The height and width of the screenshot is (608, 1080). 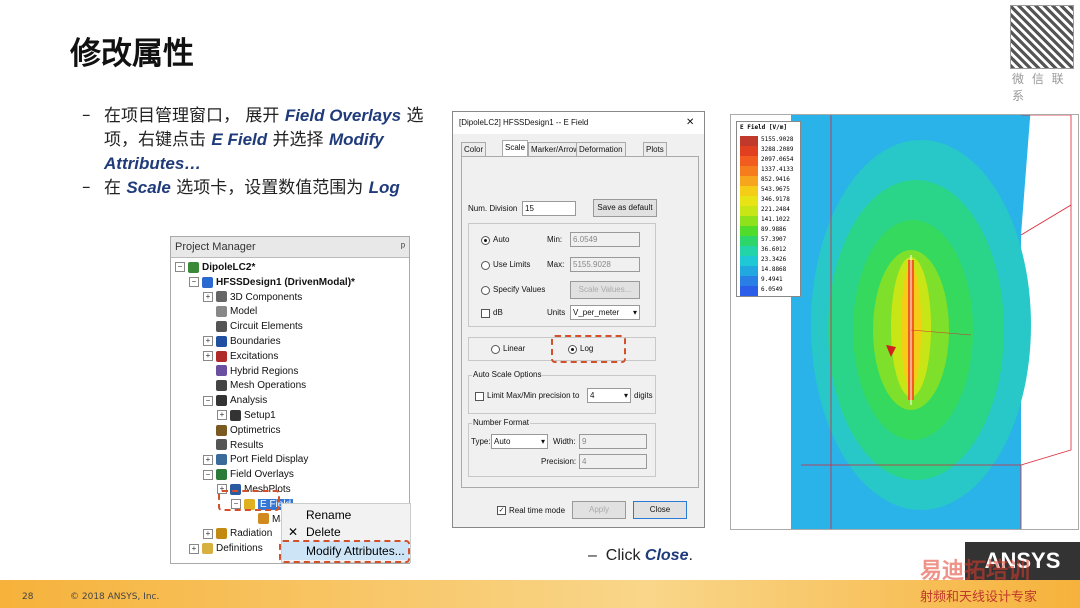 What do you see at coordinates (485, 240) in the screenshot?
I see `auto-radio` at bounding box center [485, 240].